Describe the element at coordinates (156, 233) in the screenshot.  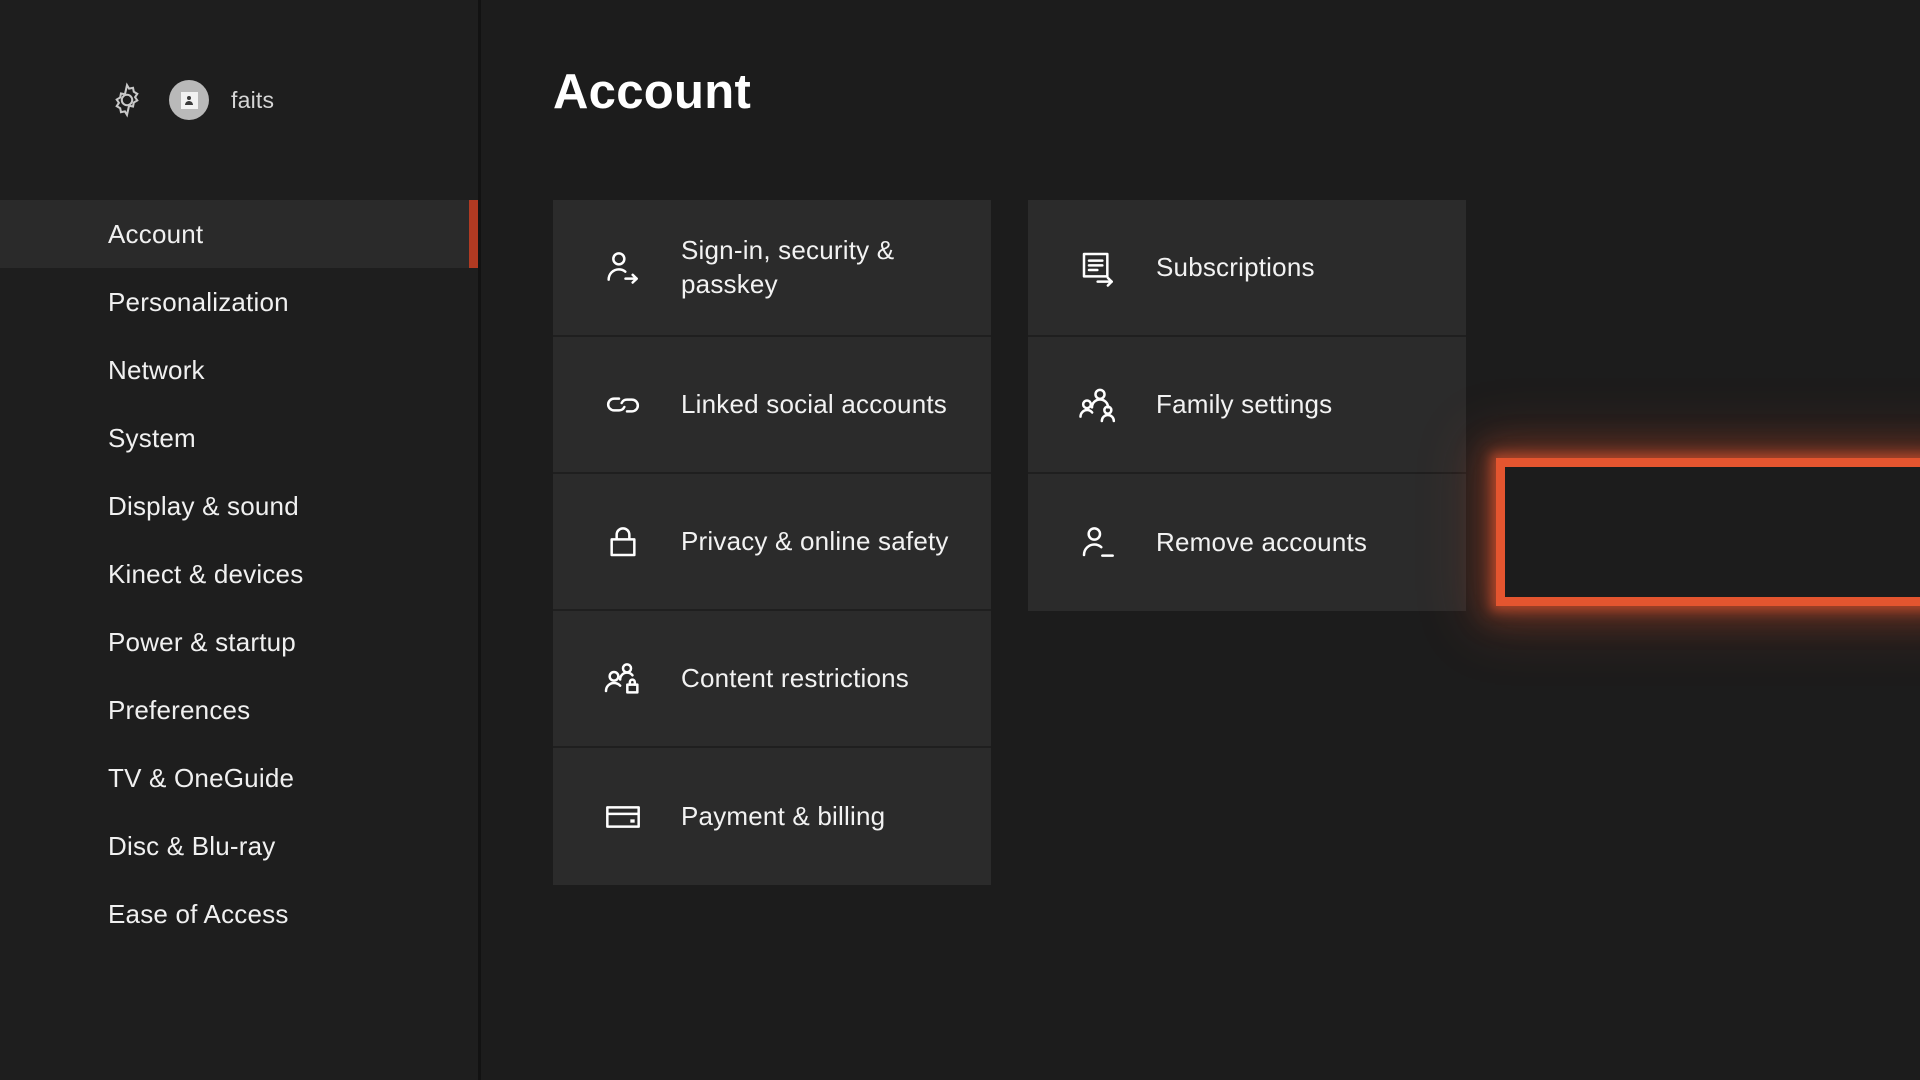
I see `sidebar-item-label: Account` at that location.